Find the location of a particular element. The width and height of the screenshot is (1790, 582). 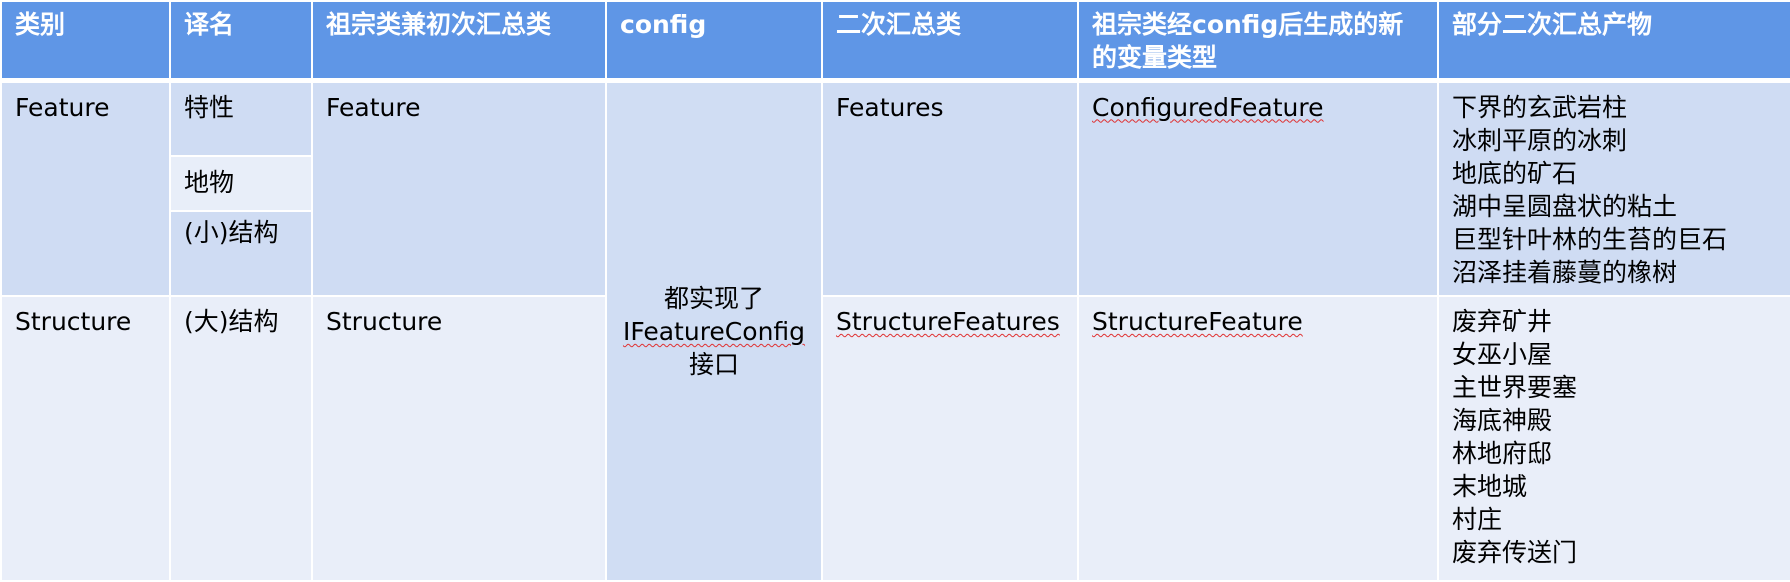

feature-translation-cell-2: 地物 is located at coordinates (241, 183).